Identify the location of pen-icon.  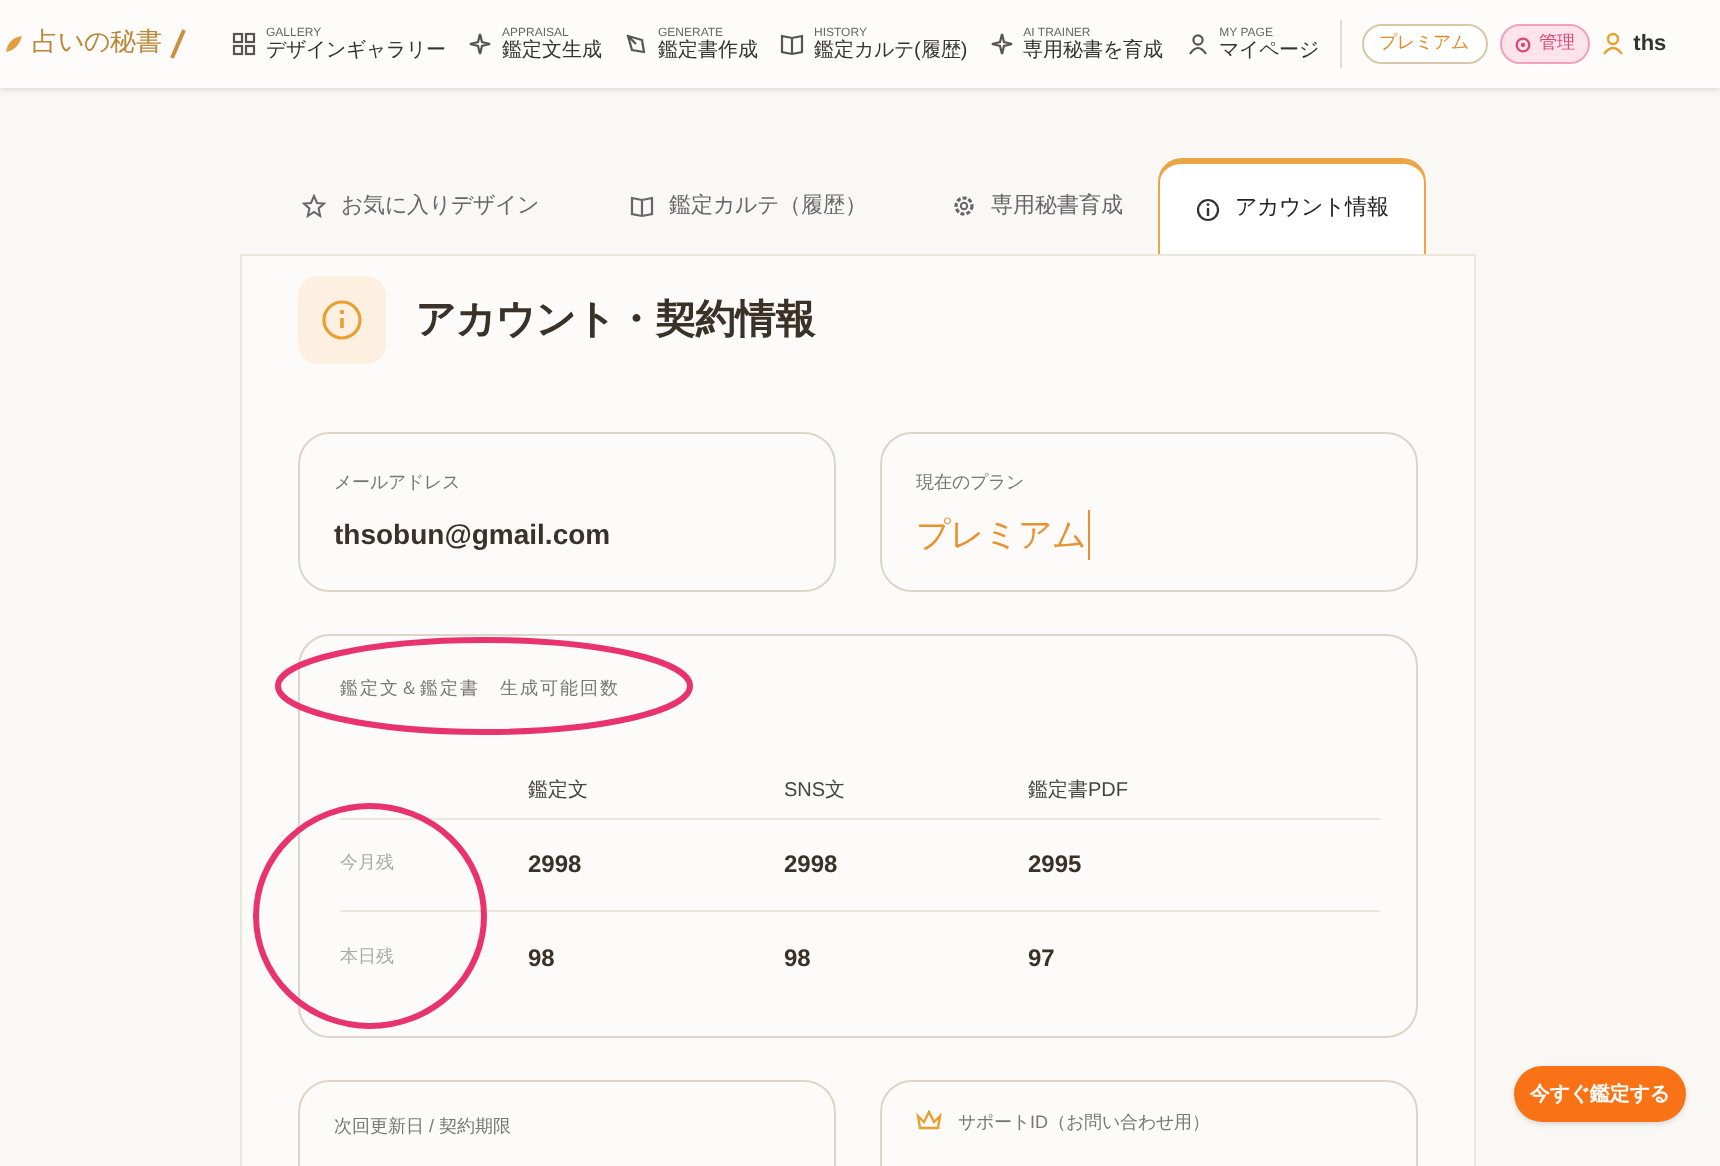
(636, 44).